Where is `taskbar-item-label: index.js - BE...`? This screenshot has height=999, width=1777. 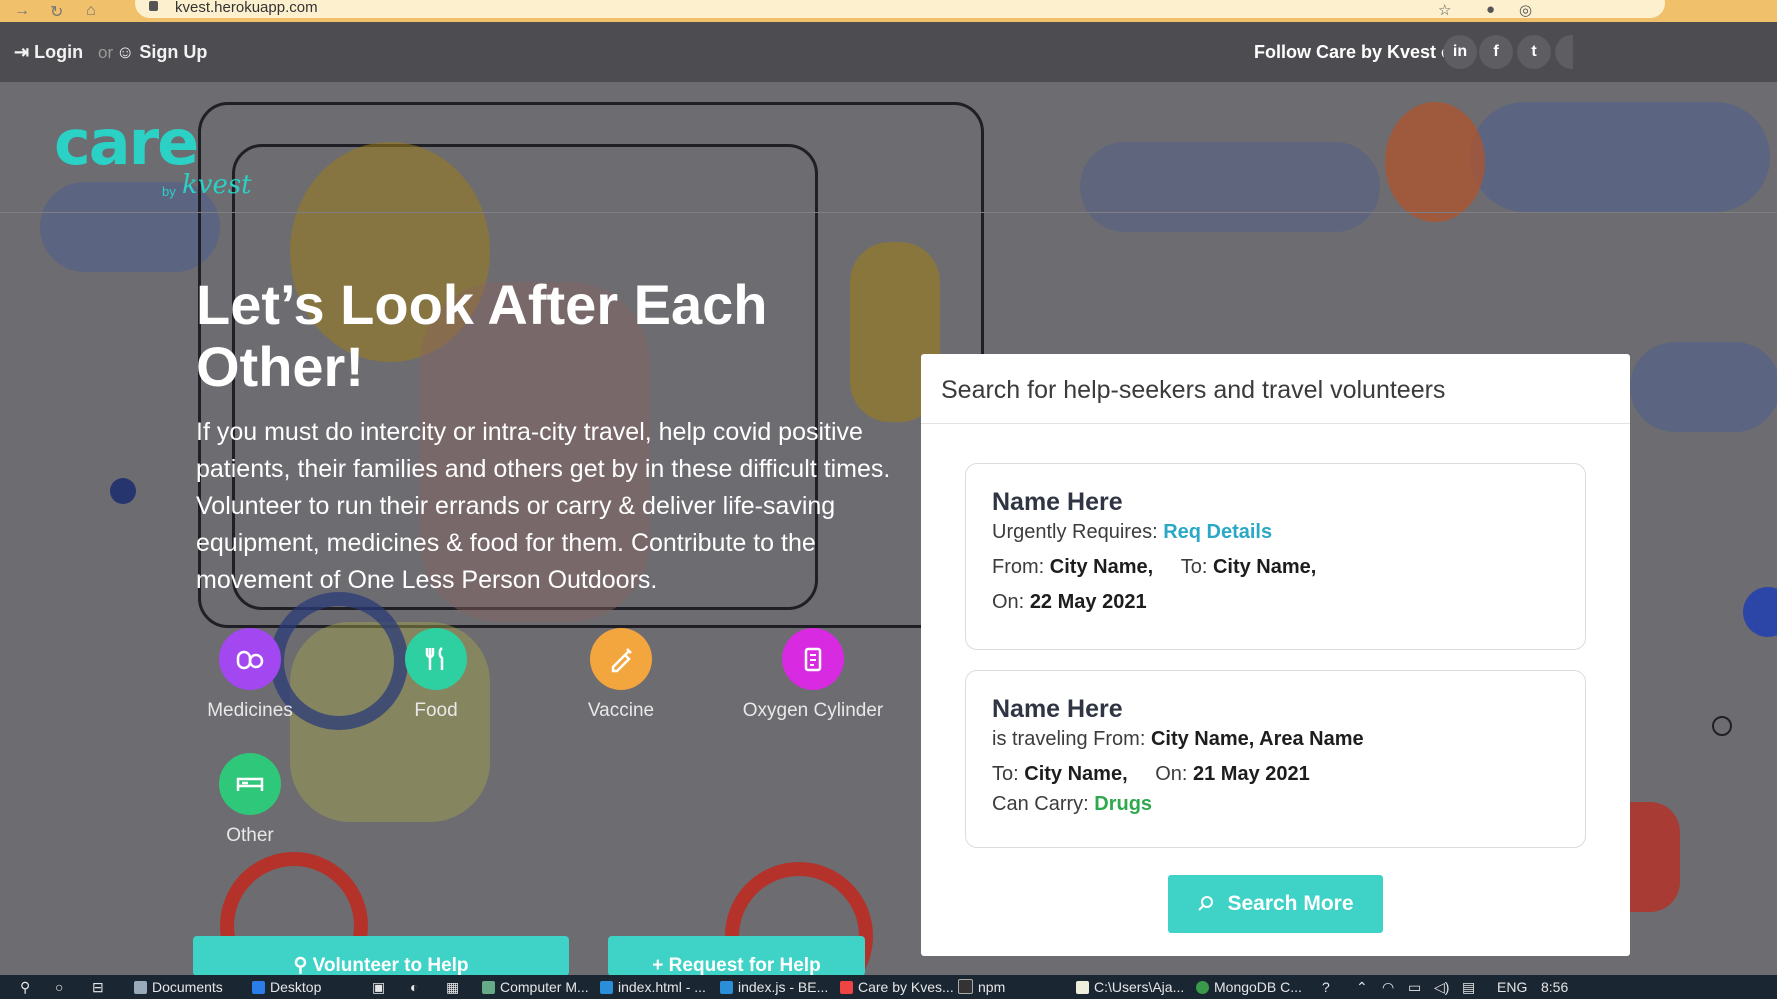
taskbar-item-label: index.js - BE... is located at coordinates (783, 987).